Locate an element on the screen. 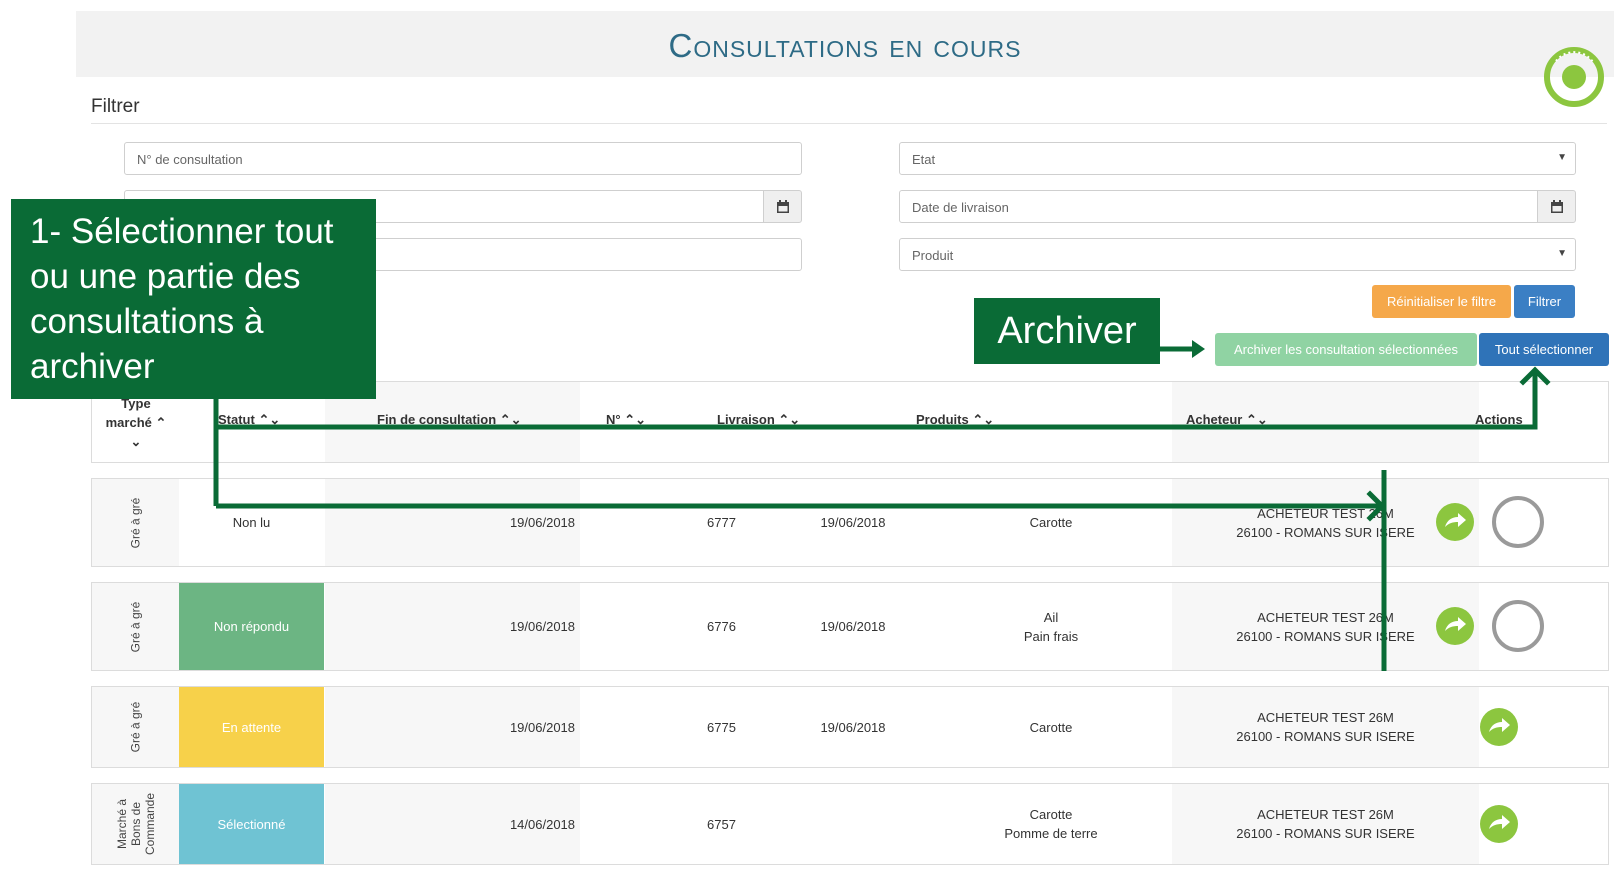 This screenshot has height=871, width=1614. cell-num: 6777 is located at coordinates (721, 522).